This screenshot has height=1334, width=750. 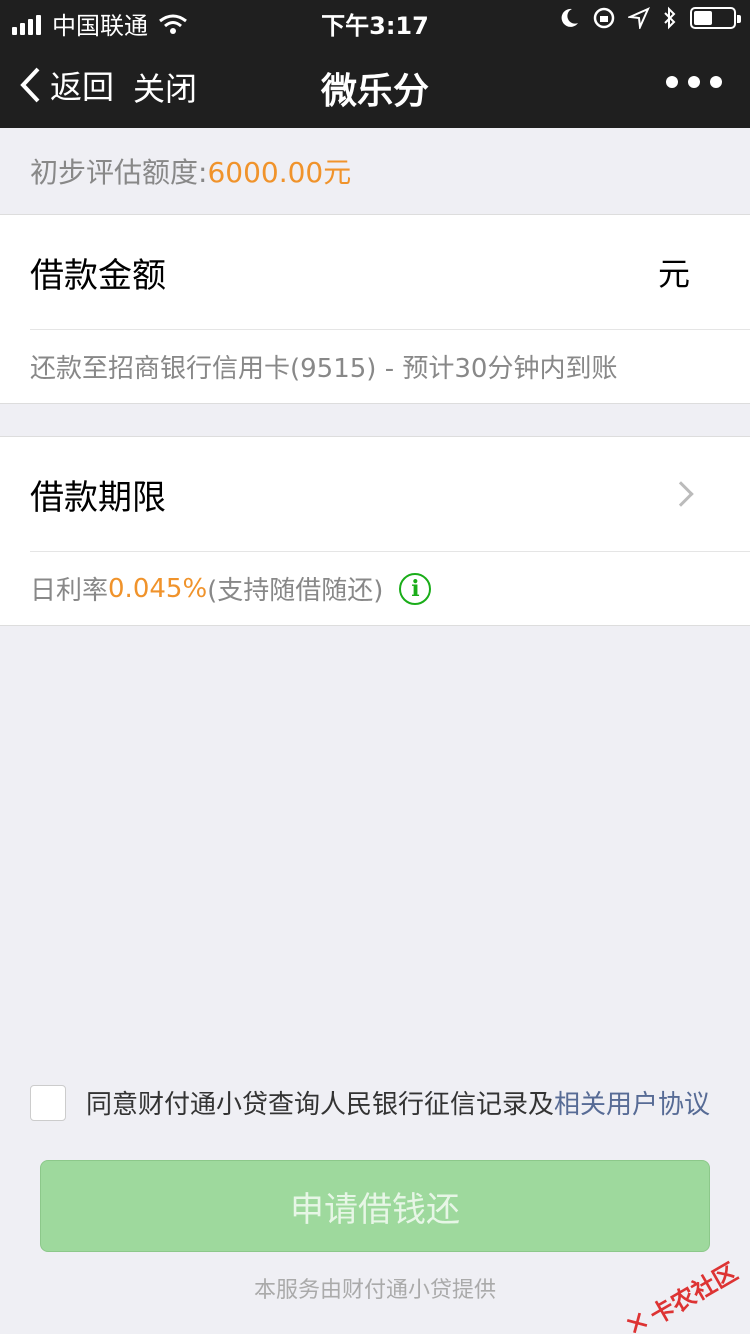 What do you see at coordinates (98, 275) in the screenshot?
I see `loan-amount-label: 借款金额` at bounding box center [98, 275].